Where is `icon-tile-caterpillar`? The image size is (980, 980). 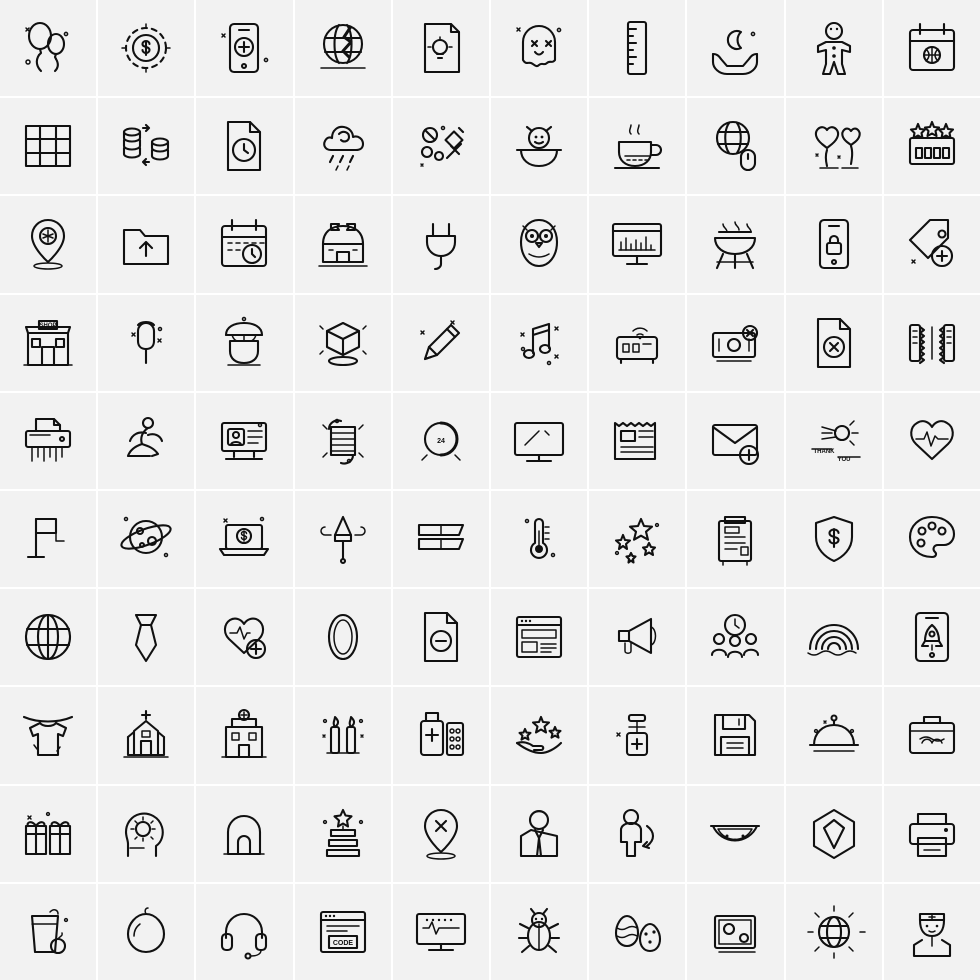
icon-tile-caterpillar is located at coordinates (342, 440).